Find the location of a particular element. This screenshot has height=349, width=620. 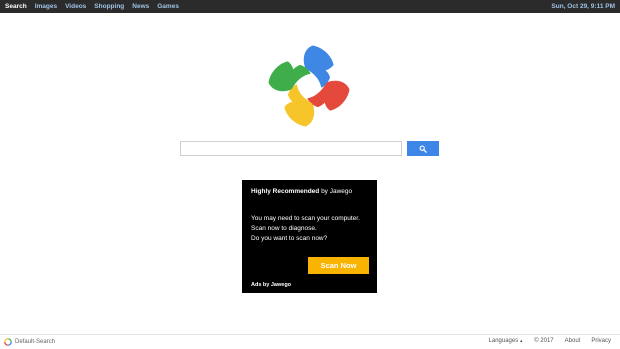

ad-line: You may need to scan your computer. is located at coordinates (305, 218).